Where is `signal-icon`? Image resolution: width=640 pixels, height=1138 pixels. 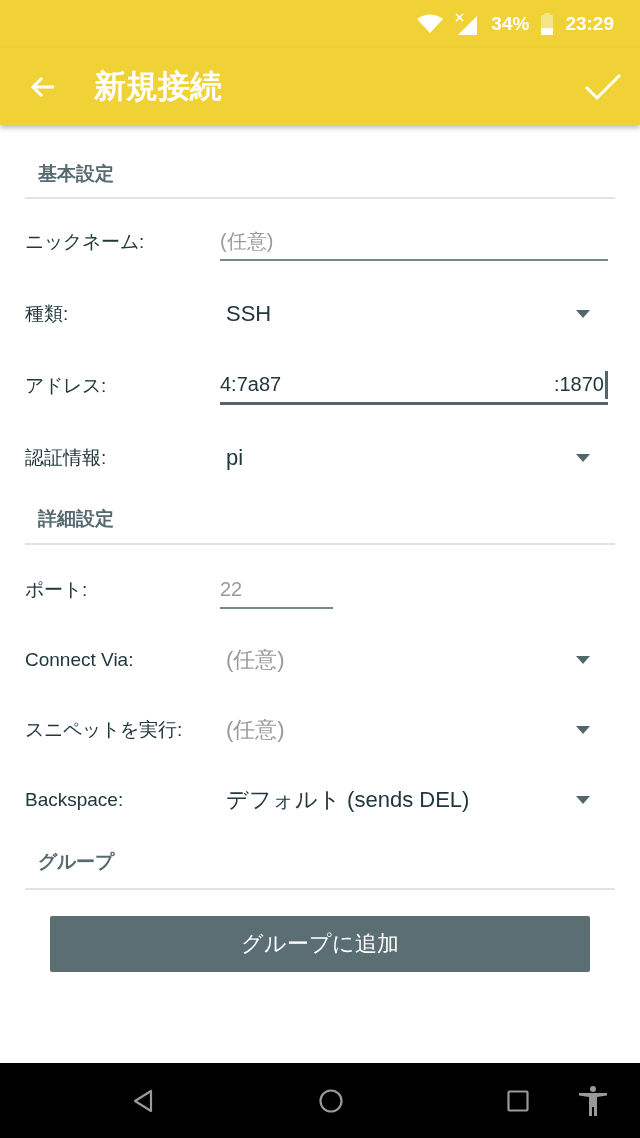
signal-icon is located at coordinates (467, 24).